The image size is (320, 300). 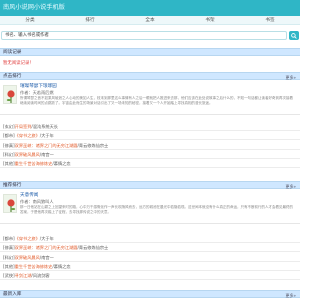 I want to click on main-nav: 分类 排行 全本 书架 书签, so click(x=150, y=20).